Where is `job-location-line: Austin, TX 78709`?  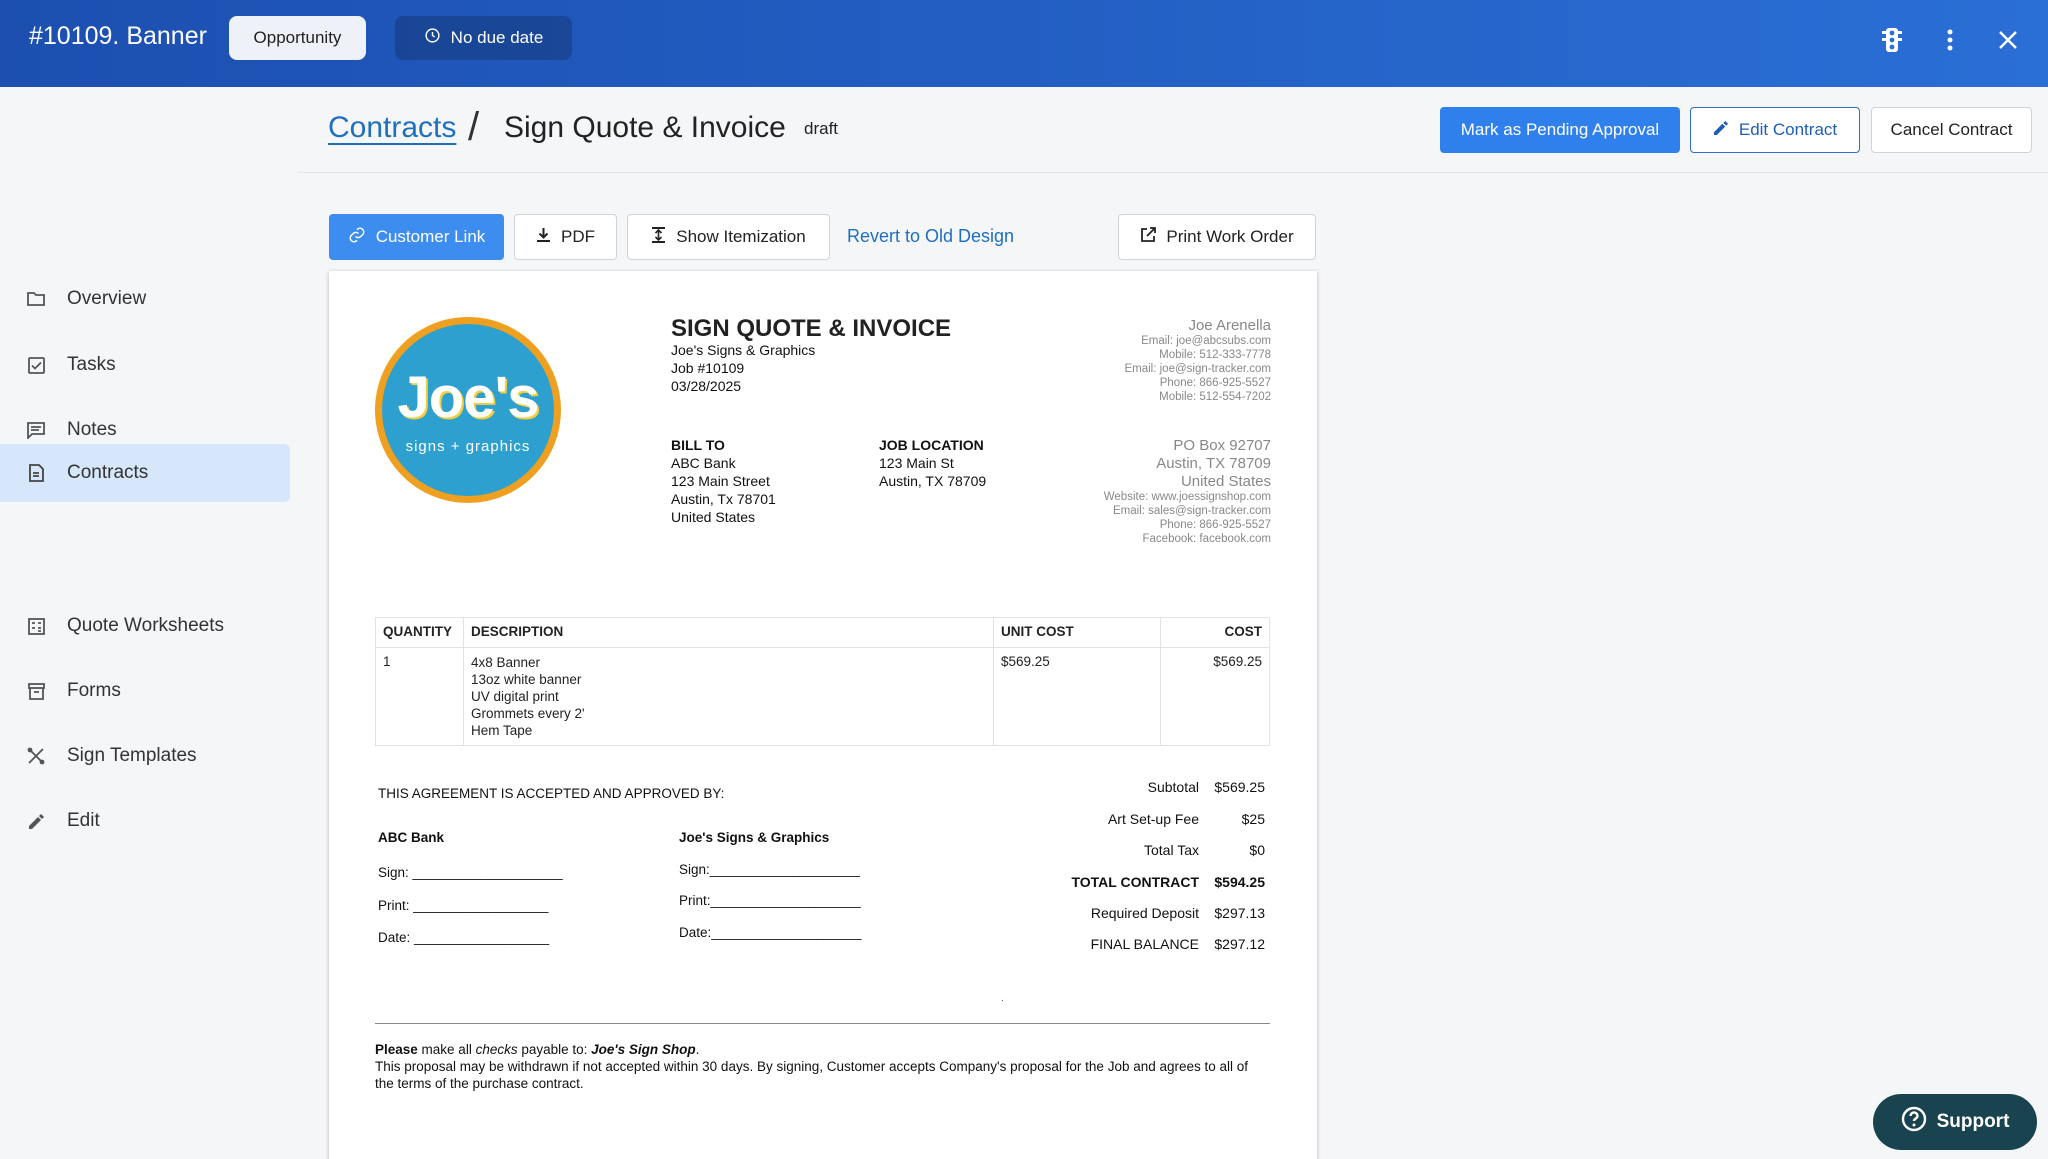 job-location-line: Austin, TX 78709 is located at coordinates (933, 481).